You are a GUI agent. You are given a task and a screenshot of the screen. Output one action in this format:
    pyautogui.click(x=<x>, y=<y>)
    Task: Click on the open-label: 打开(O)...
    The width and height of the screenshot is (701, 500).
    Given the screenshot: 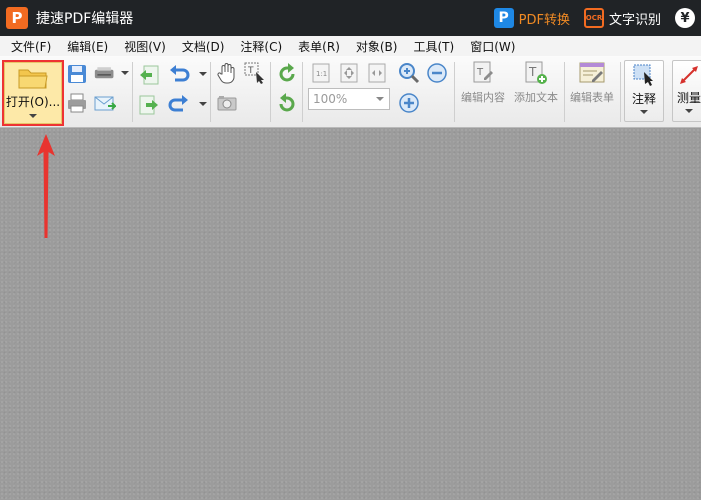 What is the action you would take?
    pyautogui.click(x=33, y=102)
    